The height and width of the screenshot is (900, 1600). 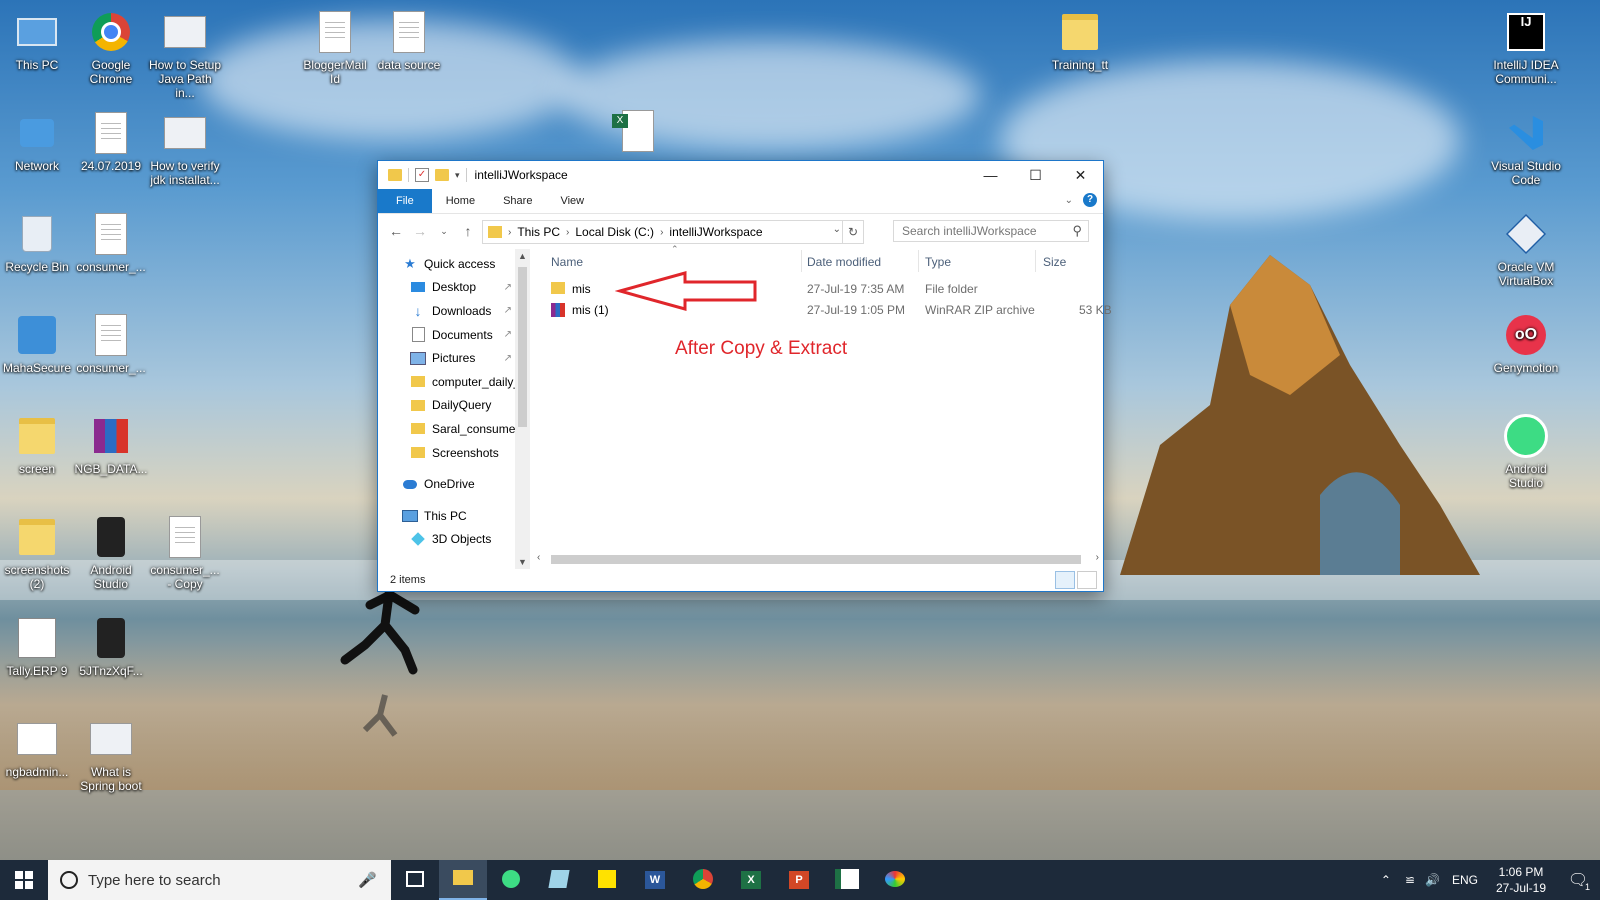 I want to click on nav-item: Pictures ↗, so click(x=454, y=358).